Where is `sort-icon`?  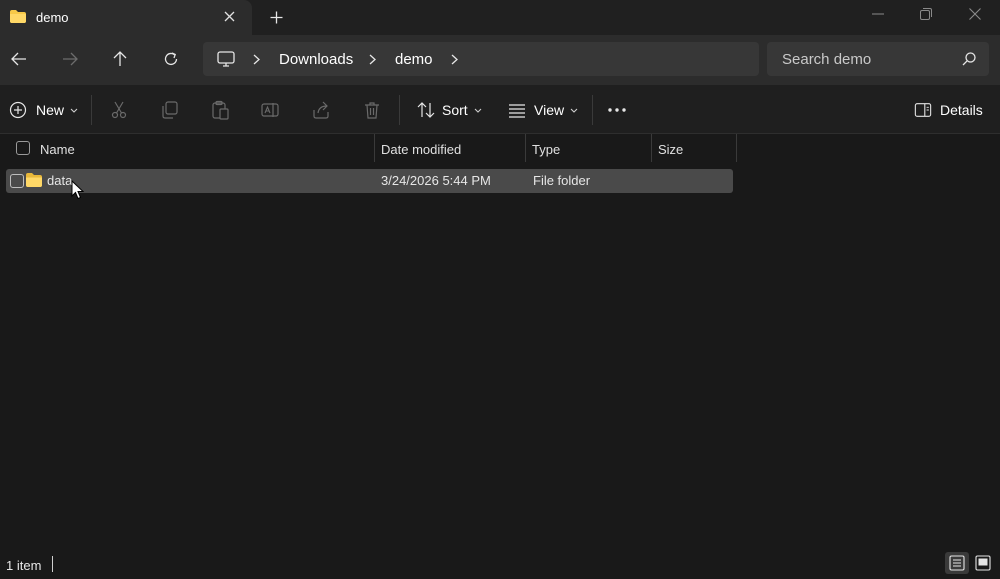 sort-icon is located at coordinates (426, 110).